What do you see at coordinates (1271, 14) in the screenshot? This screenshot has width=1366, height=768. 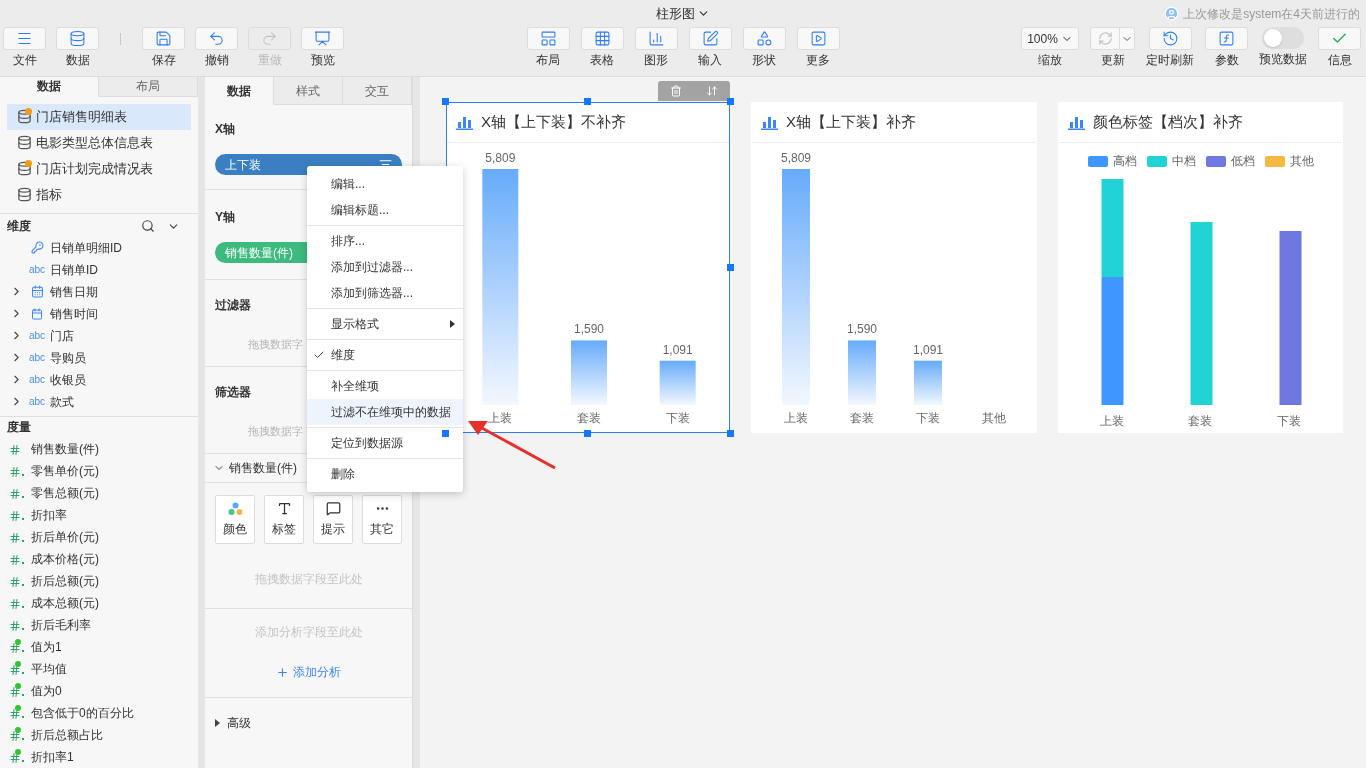 I see `last-modified-text: 上次修改是system在4天前进行的` at bounding box center [1271, 14].